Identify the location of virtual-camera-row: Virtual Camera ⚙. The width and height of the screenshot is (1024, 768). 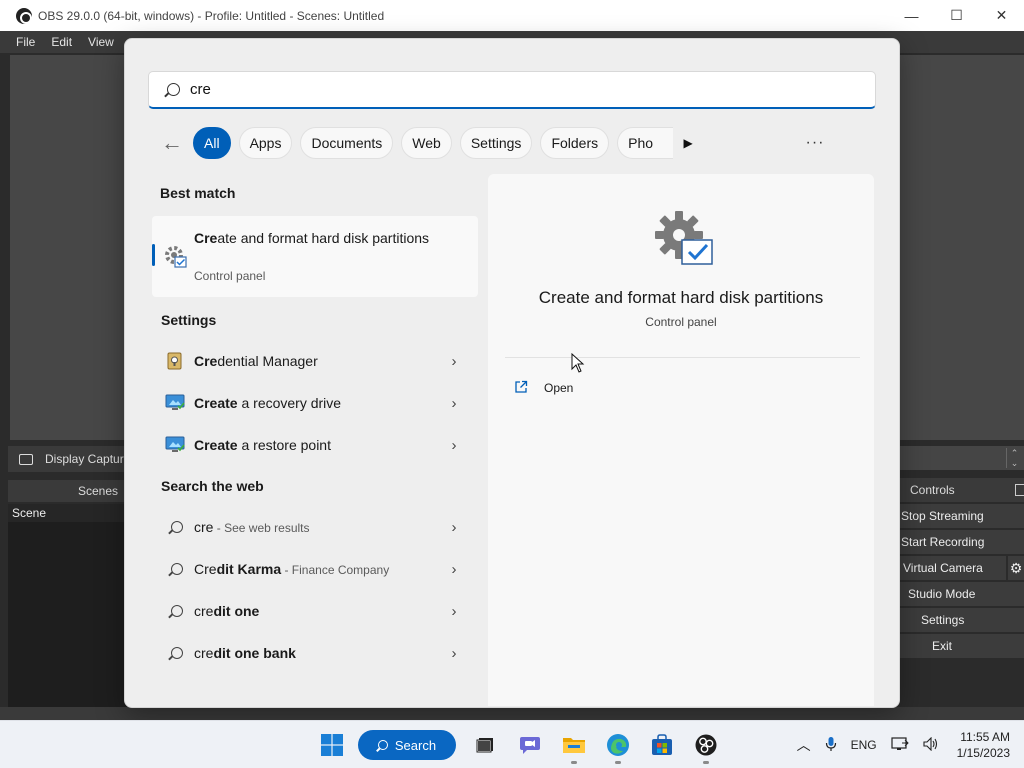
(961, 568).